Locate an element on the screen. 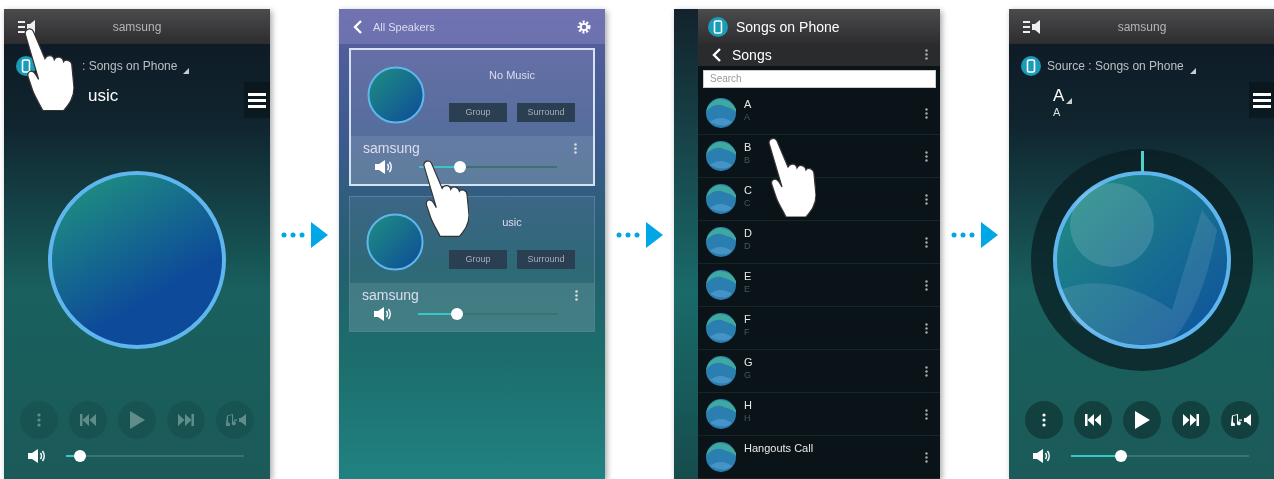 The width and height of the screenshot is (1274, 479). song-artist: C is located at coordinates (748, 203).